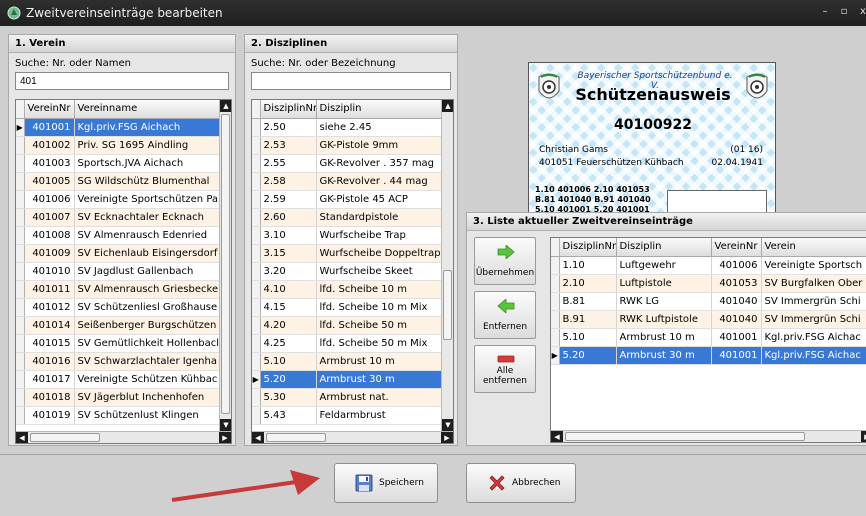 The width and height of the screenshot is (866, 516). I want to click on table-cell: 401018, so click(49, 397).